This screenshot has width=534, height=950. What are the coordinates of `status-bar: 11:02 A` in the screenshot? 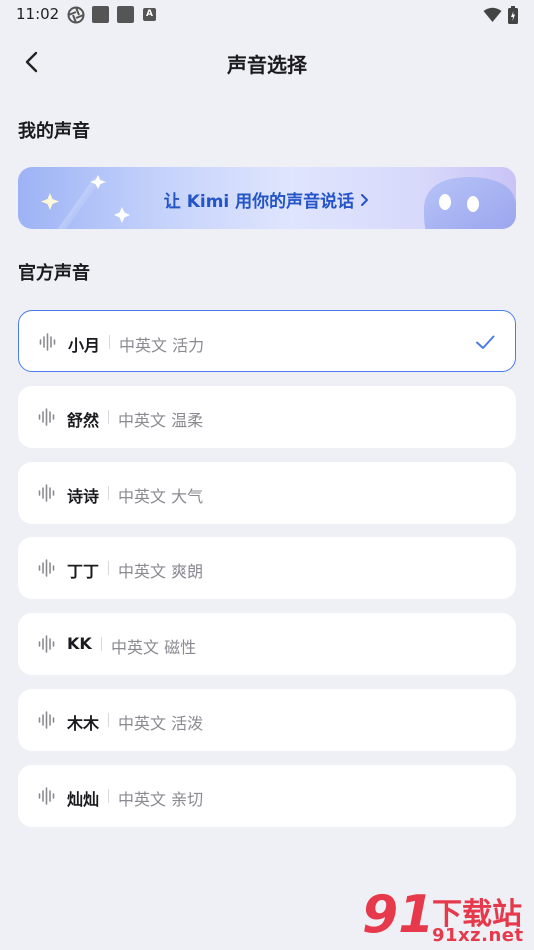 It's located at (267, 15).